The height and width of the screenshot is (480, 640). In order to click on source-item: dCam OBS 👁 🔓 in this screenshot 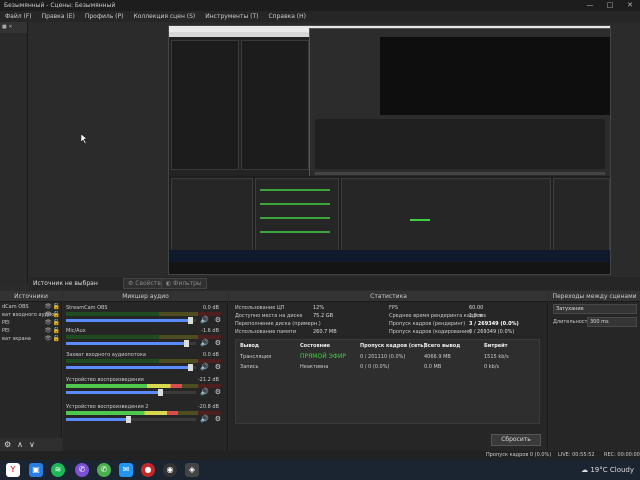, I will do `click(31, 307)`.